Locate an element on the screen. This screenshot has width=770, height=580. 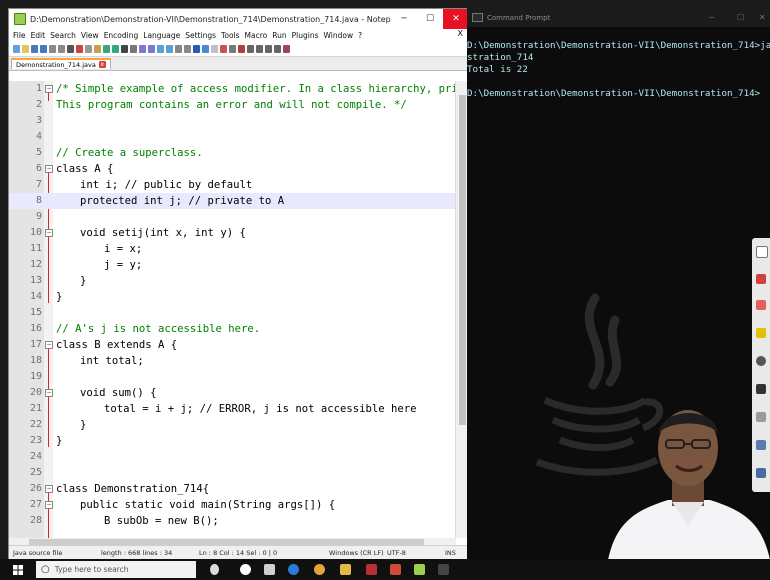
menu-run: Run is located at coordinates (279, 35).